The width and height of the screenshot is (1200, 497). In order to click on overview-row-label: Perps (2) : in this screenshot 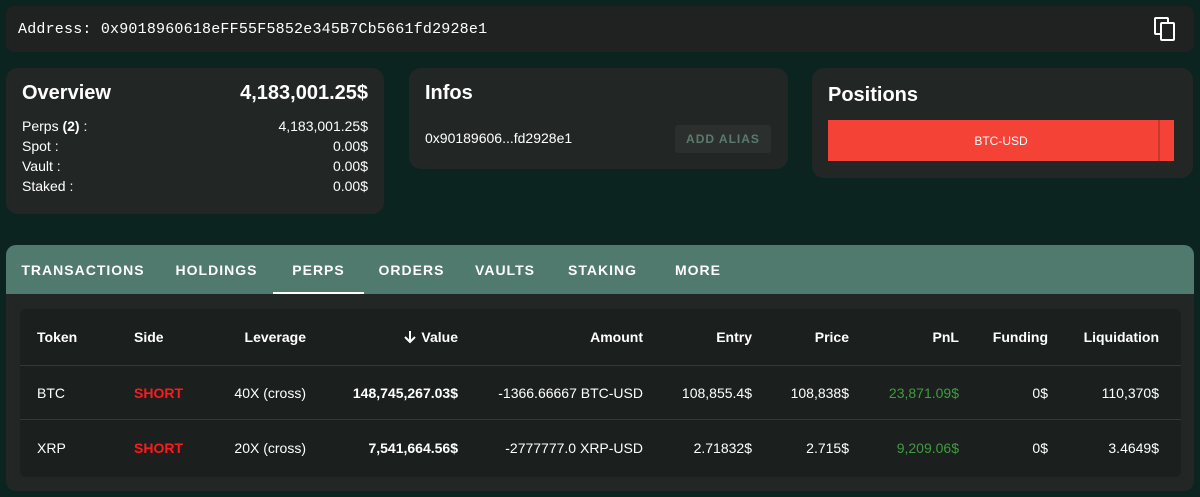, I will do `click(55, 126)`.